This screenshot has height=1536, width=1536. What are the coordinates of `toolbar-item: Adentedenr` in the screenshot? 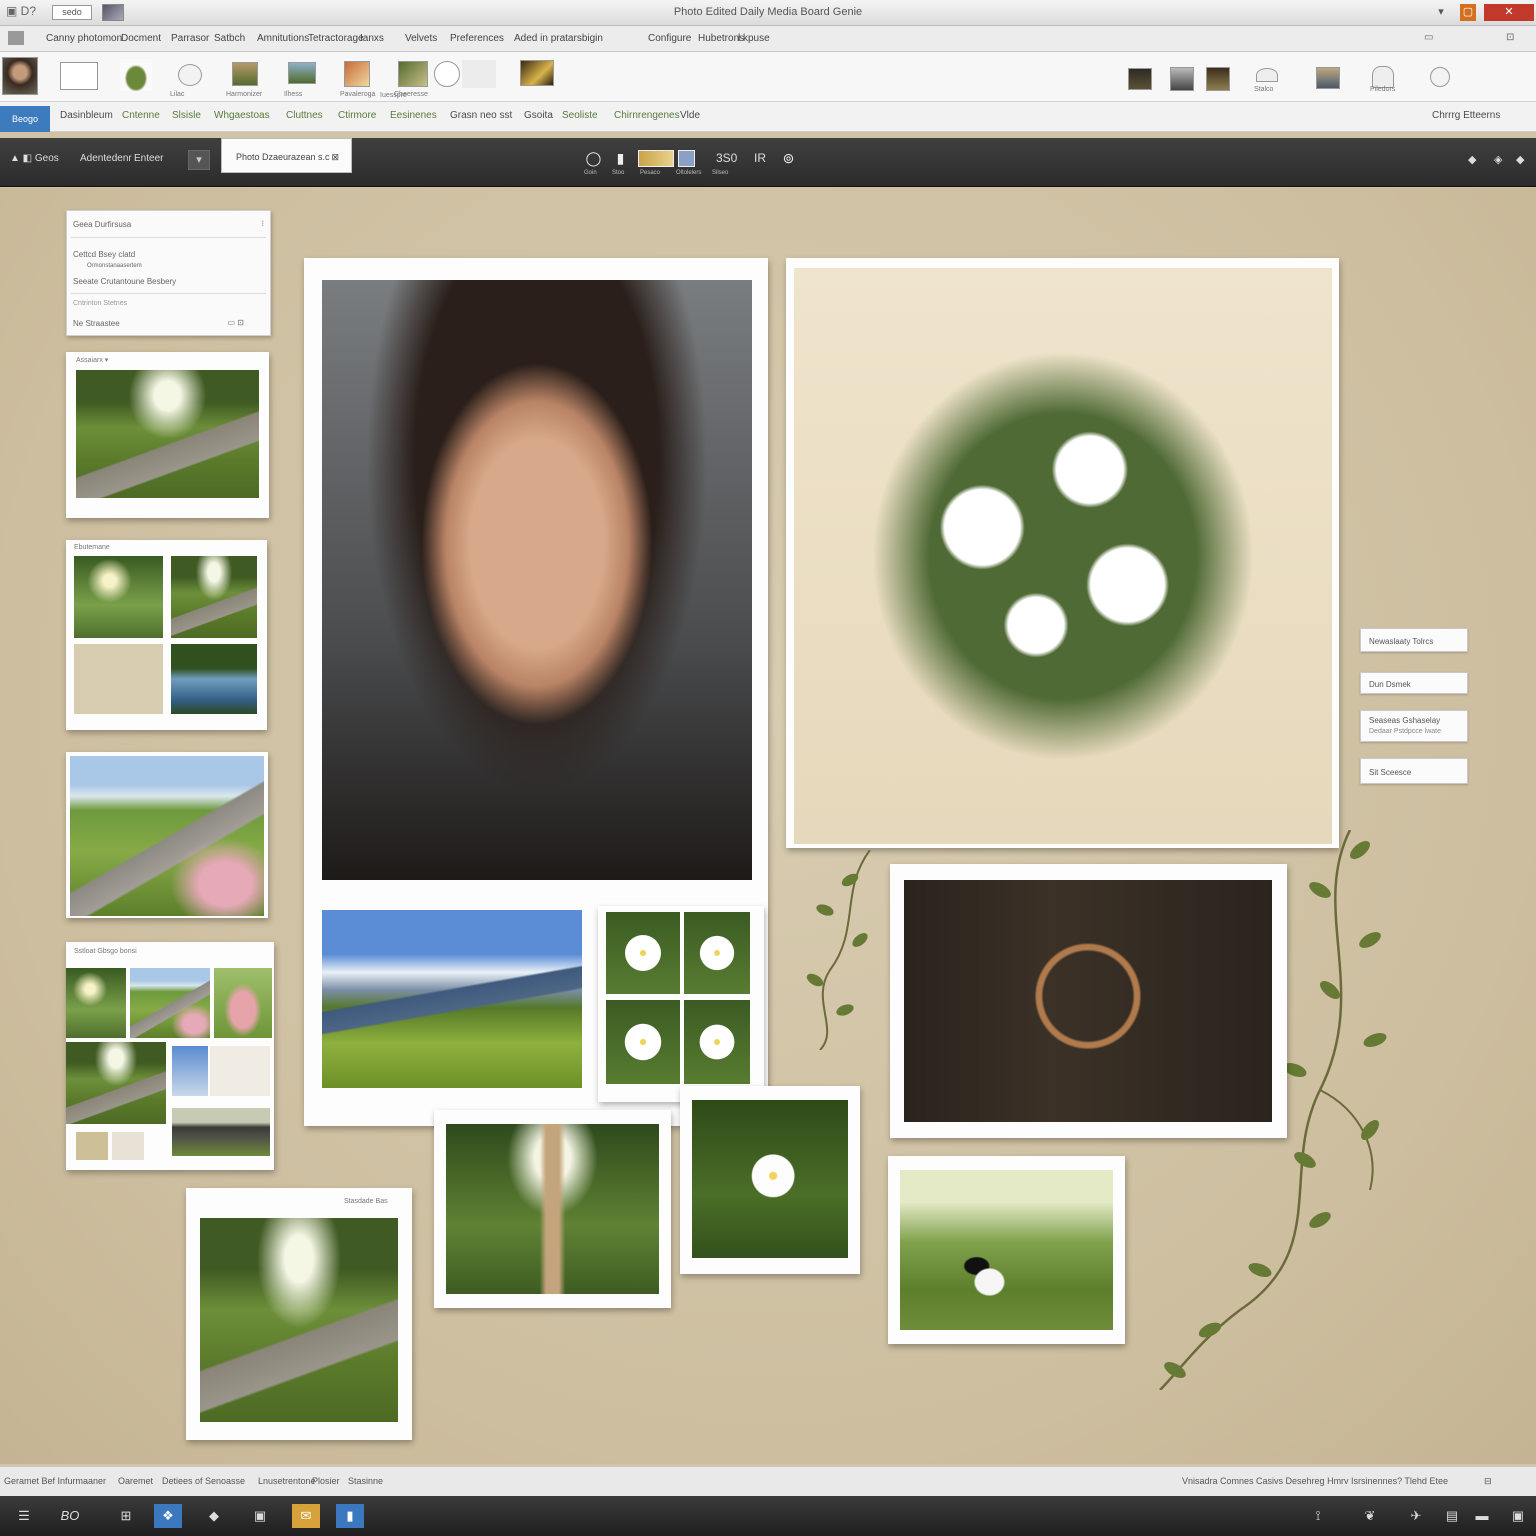 It's located at (106, 158).